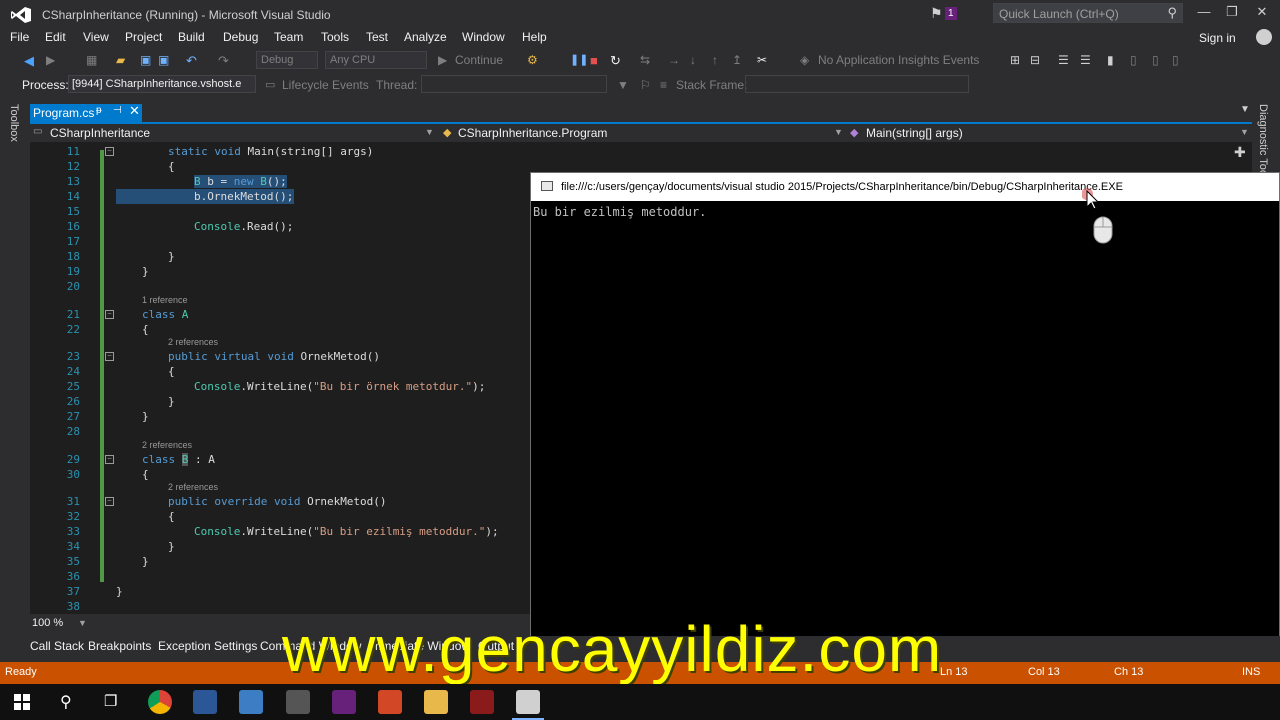 This screenshot has height=720, width=1280. What do you see at coordinates (936, 13) in the screenshot?
I see `notification-flag-icon: ⚑` at bounding box center [936, 13].